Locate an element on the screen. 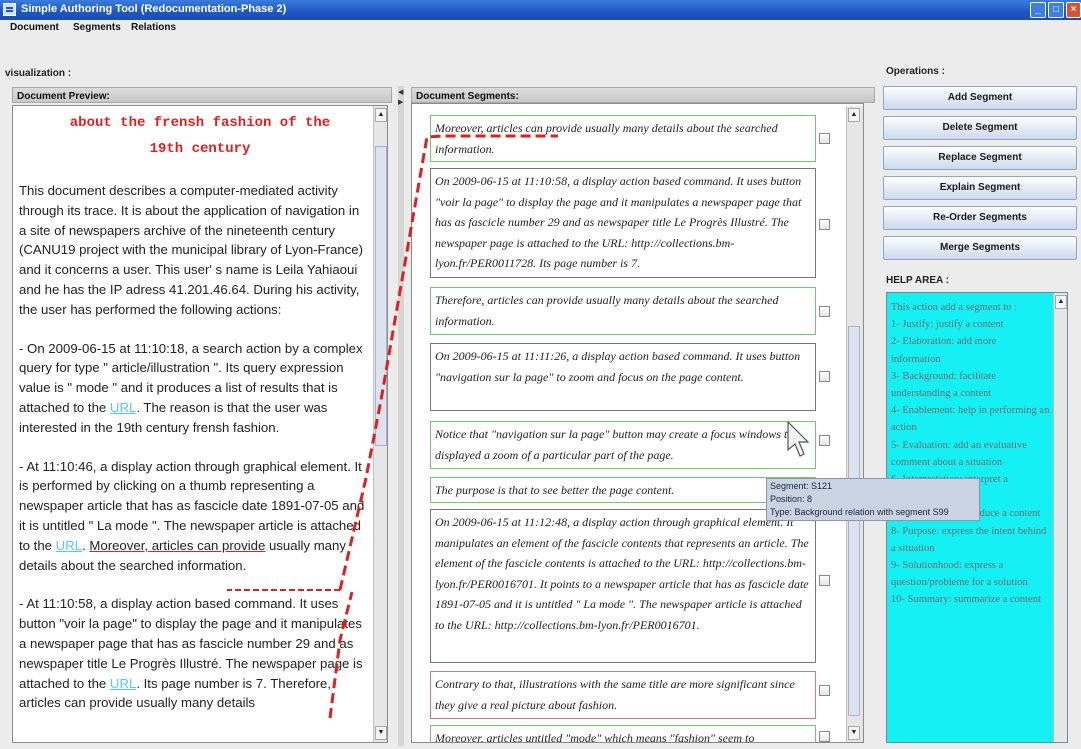 This screenshot has height=749, width=1081. help-line: 8- Purpose: express the intent behind is located at coordinates (969, 531).